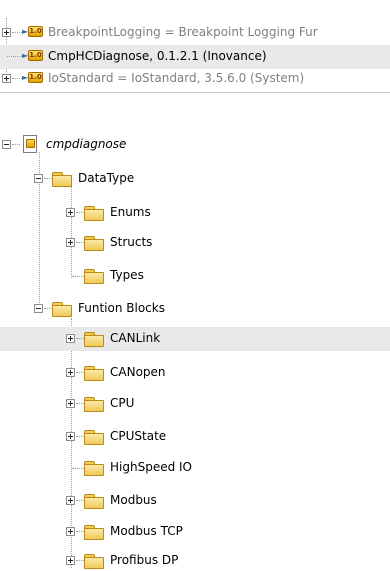 The width and height of the screenshot is (390, 571). Describe the element at coordinates (195, 309) in the screenshot. I see `tree-folder-function-blocks: Funtion Blocks` at that location.